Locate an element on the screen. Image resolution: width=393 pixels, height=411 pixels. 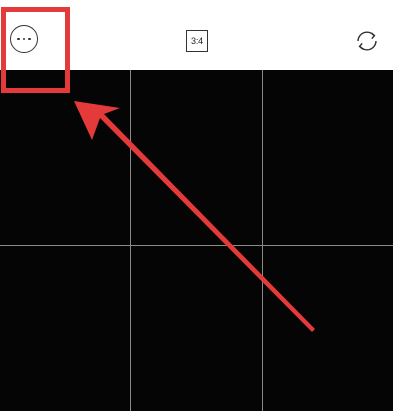
aspect-ratio-label: 3:4 is located at coordinates (197, 41).